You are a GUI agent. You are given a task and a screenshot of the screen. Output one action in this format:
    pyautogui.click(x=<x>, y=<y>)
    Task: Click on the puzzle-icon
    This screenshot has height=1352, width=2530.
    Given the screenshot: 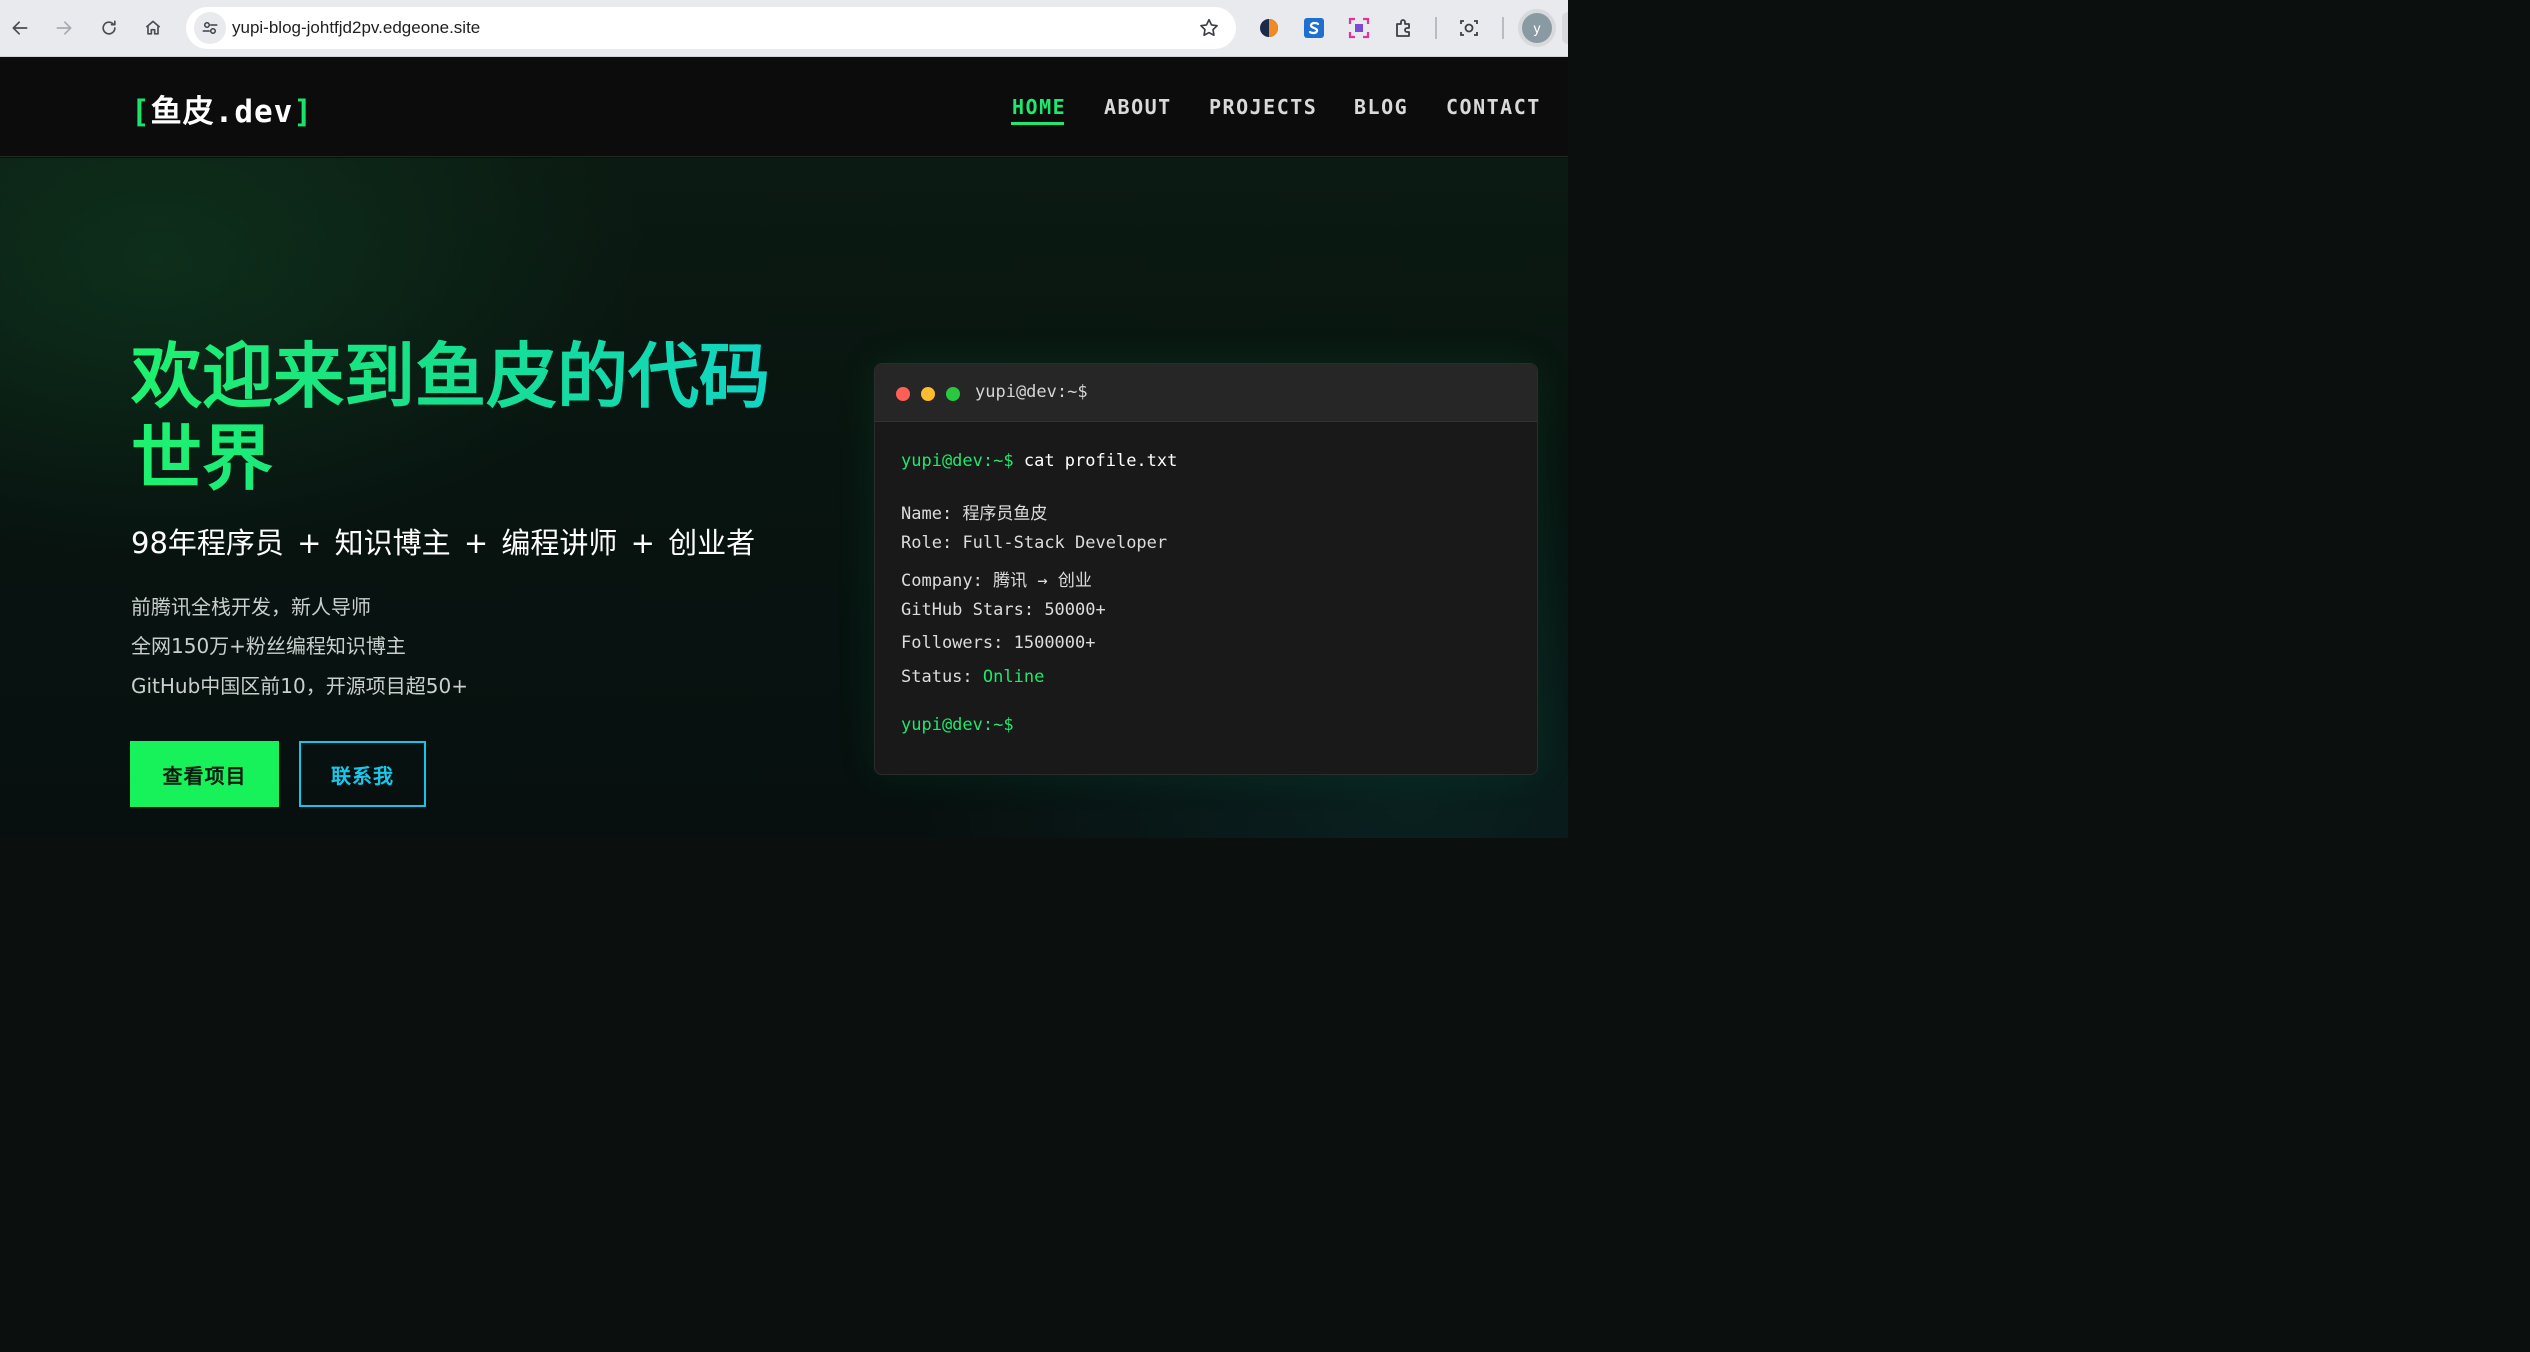 What is the action you would take?
    pyautogui.click(x=1403, y=28)
    